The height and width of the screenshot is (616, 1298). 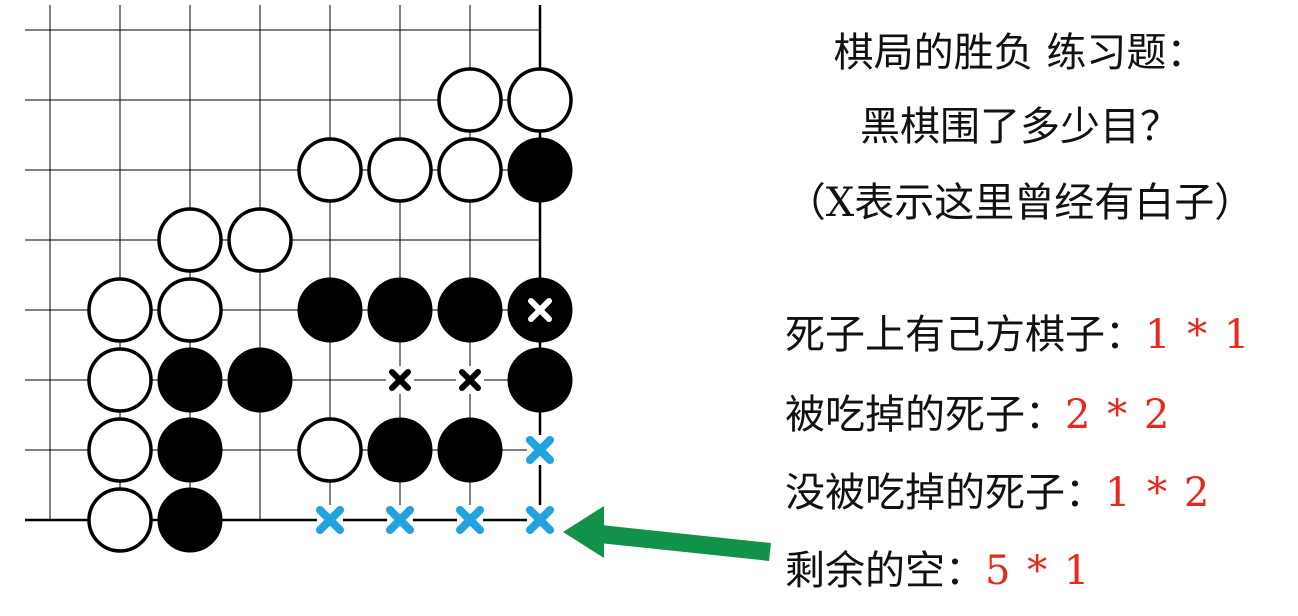 What do you see at coordinates (1020, 53) in the screenshot?
I see `title-line-1: 棋局的胜负 练习题：` at bounding box center [1020, 53].